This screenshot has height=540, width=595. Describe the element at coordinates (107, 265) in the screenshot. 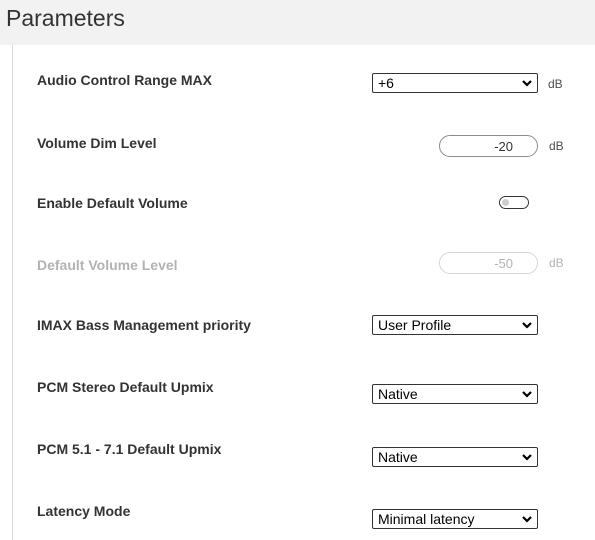

I see `default-volume-level-label: Default Volume Level` at that location.